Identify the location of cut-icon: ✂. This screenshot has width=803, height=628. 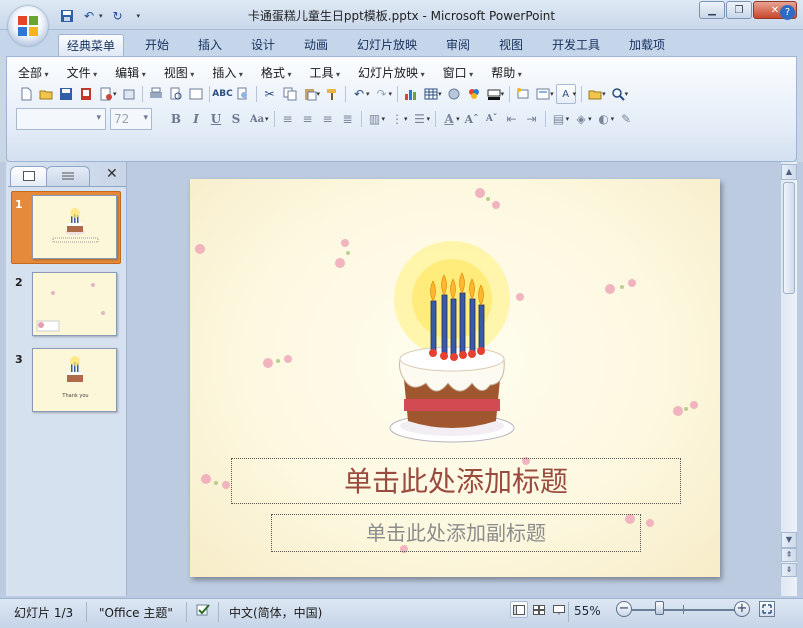
(270, 94).